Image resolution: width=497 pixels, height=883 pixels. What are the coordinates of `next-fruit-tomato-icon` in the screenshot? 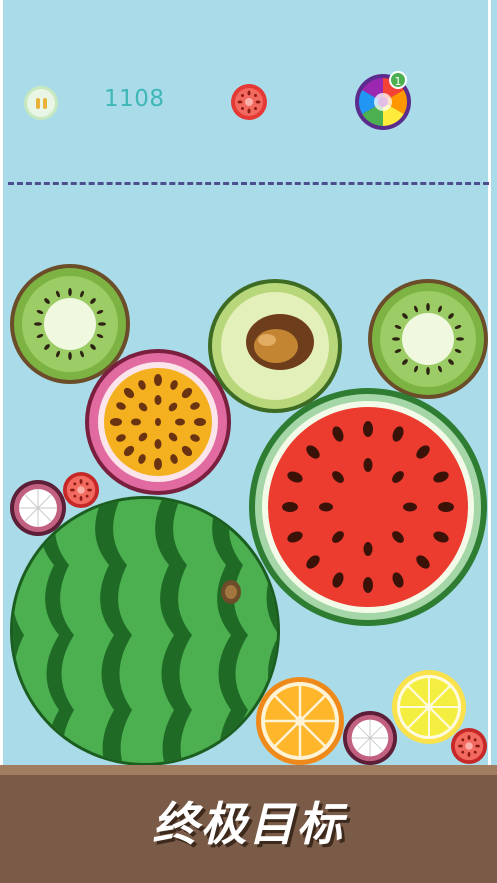 It's located at (249, 102).